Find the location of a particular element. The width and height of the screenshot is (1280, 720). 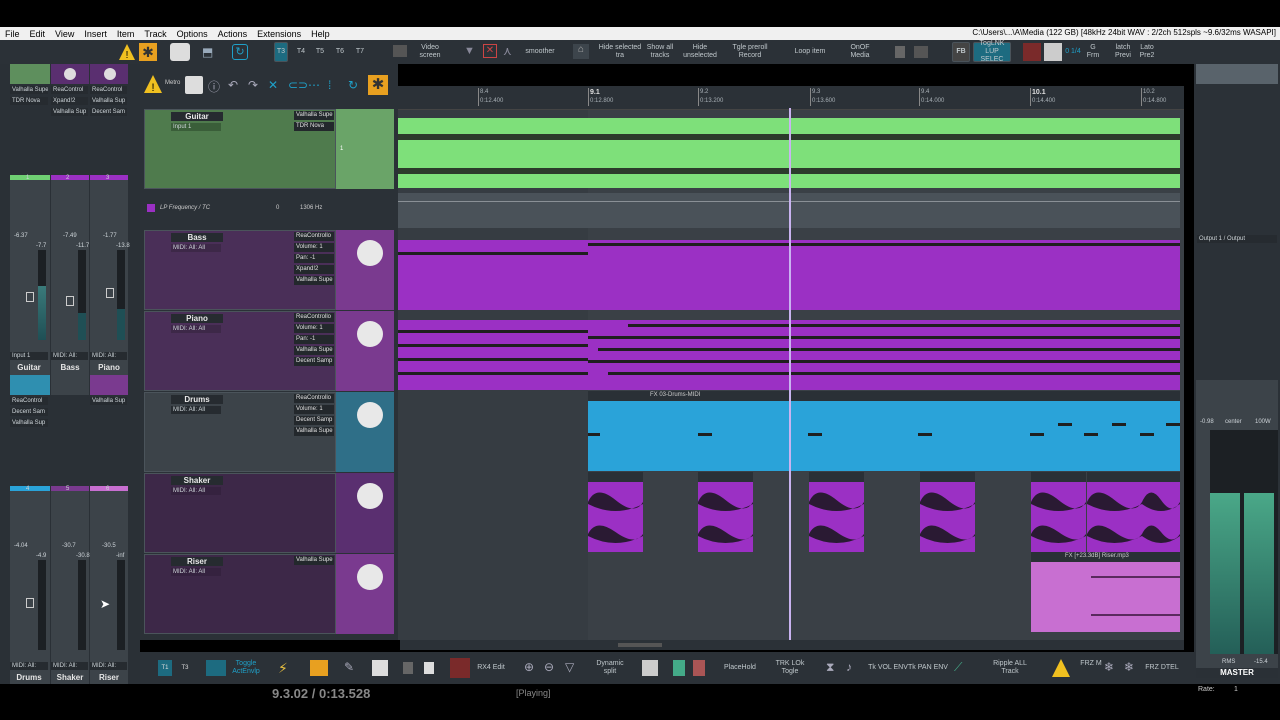

playhead-cursor is located at coordinates (790, 374).